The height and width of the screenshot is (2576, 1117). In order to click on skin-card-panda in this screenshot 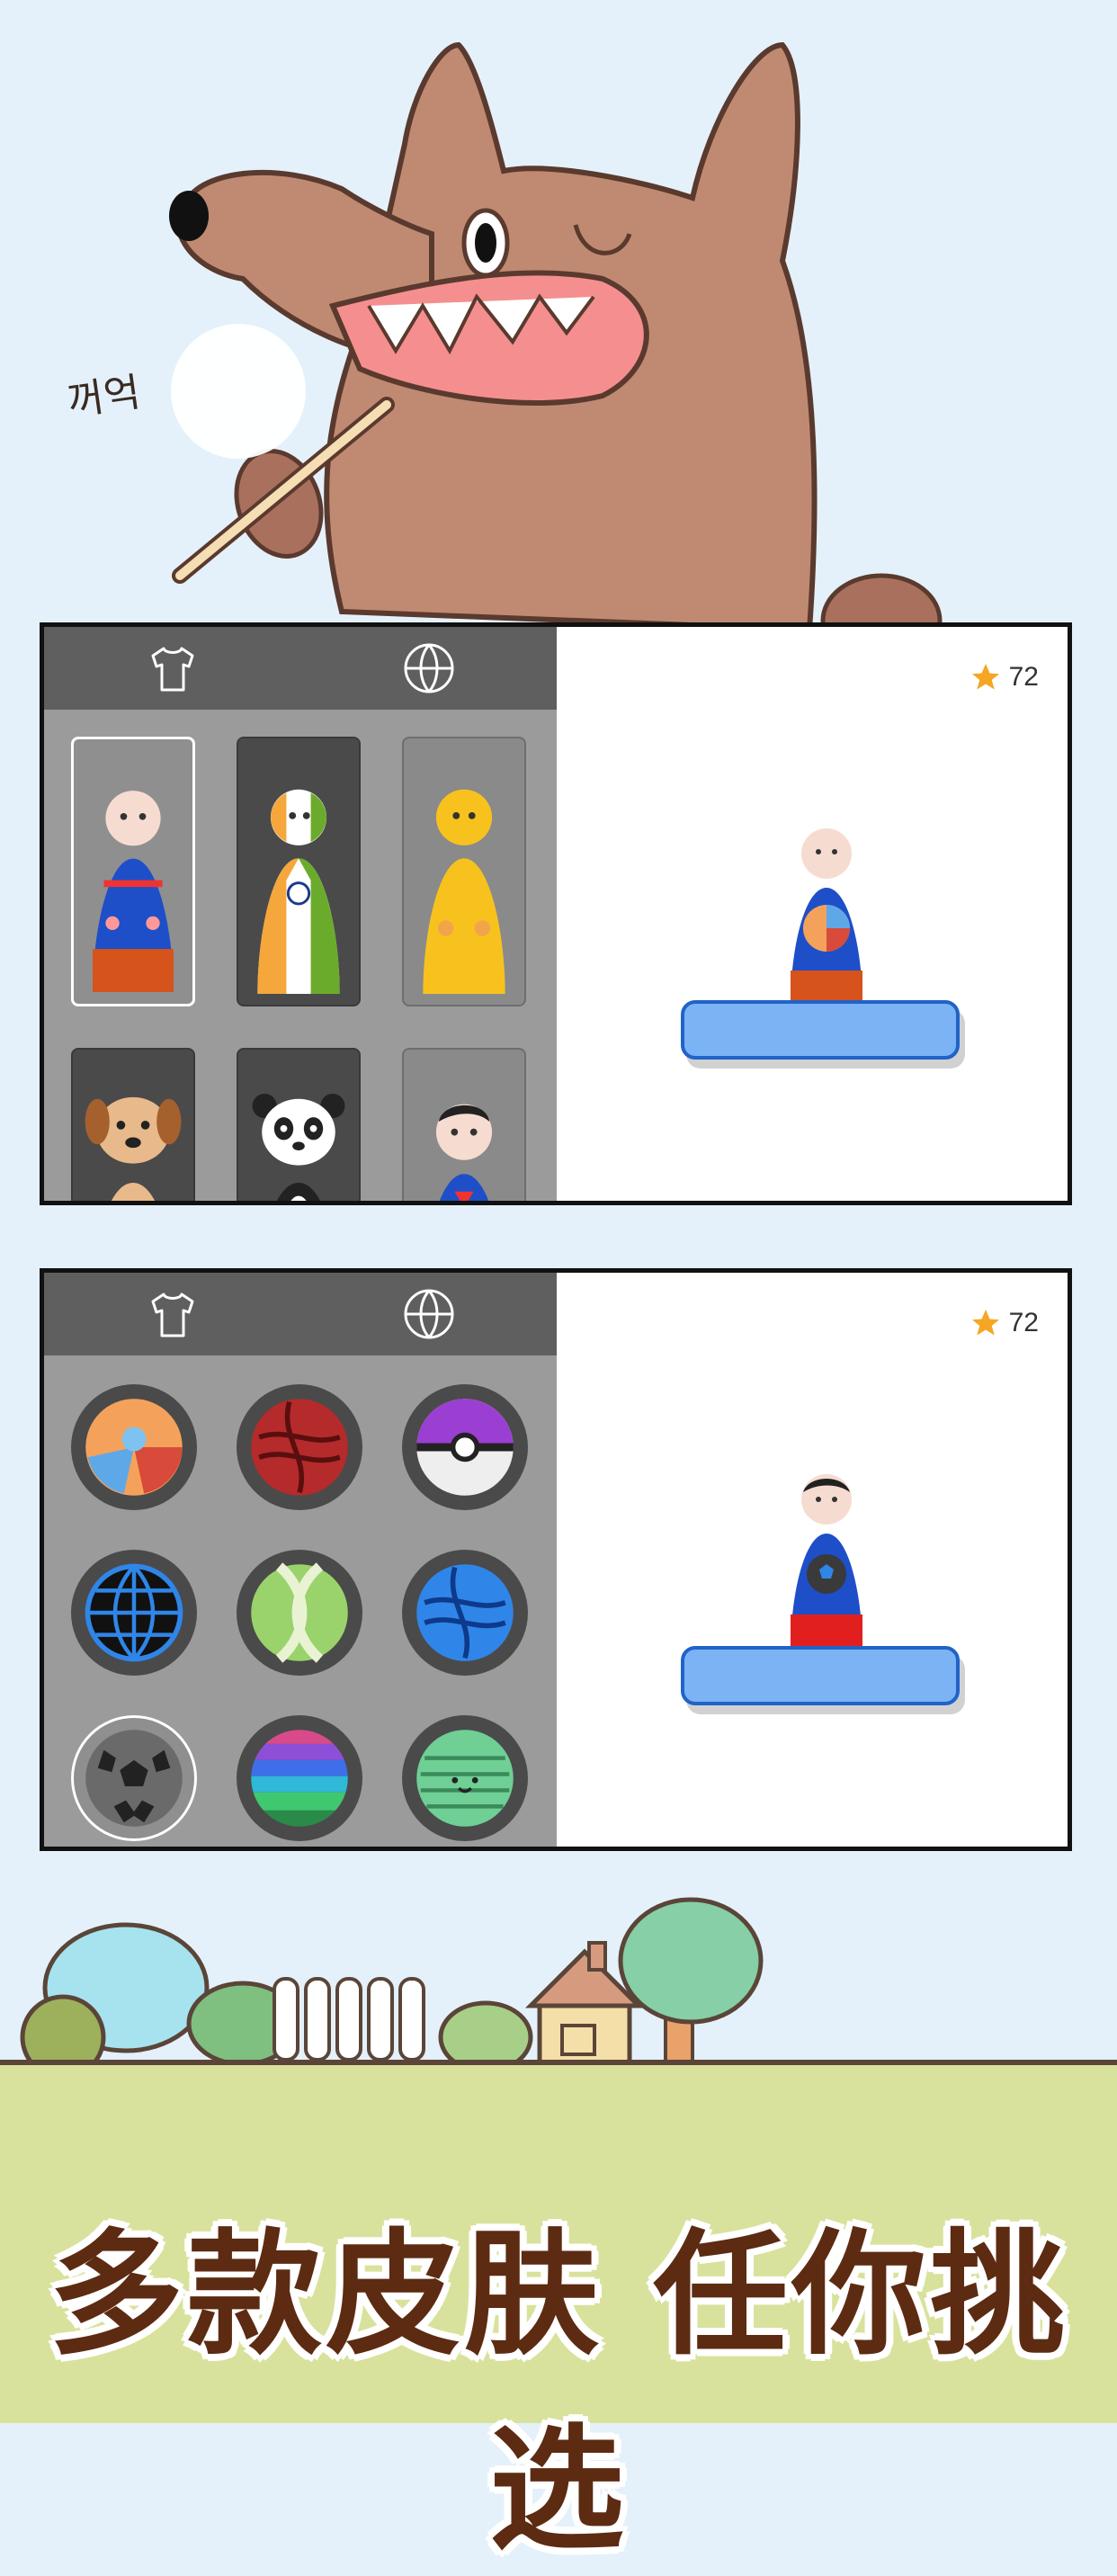, I will do `click(299, 1124)`.